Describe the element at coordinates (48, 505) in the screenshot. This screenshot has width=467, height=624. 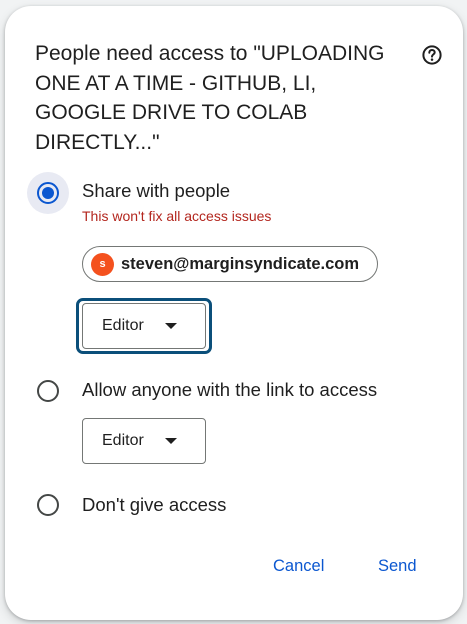
I see `radio-dont-give-access` at that location.